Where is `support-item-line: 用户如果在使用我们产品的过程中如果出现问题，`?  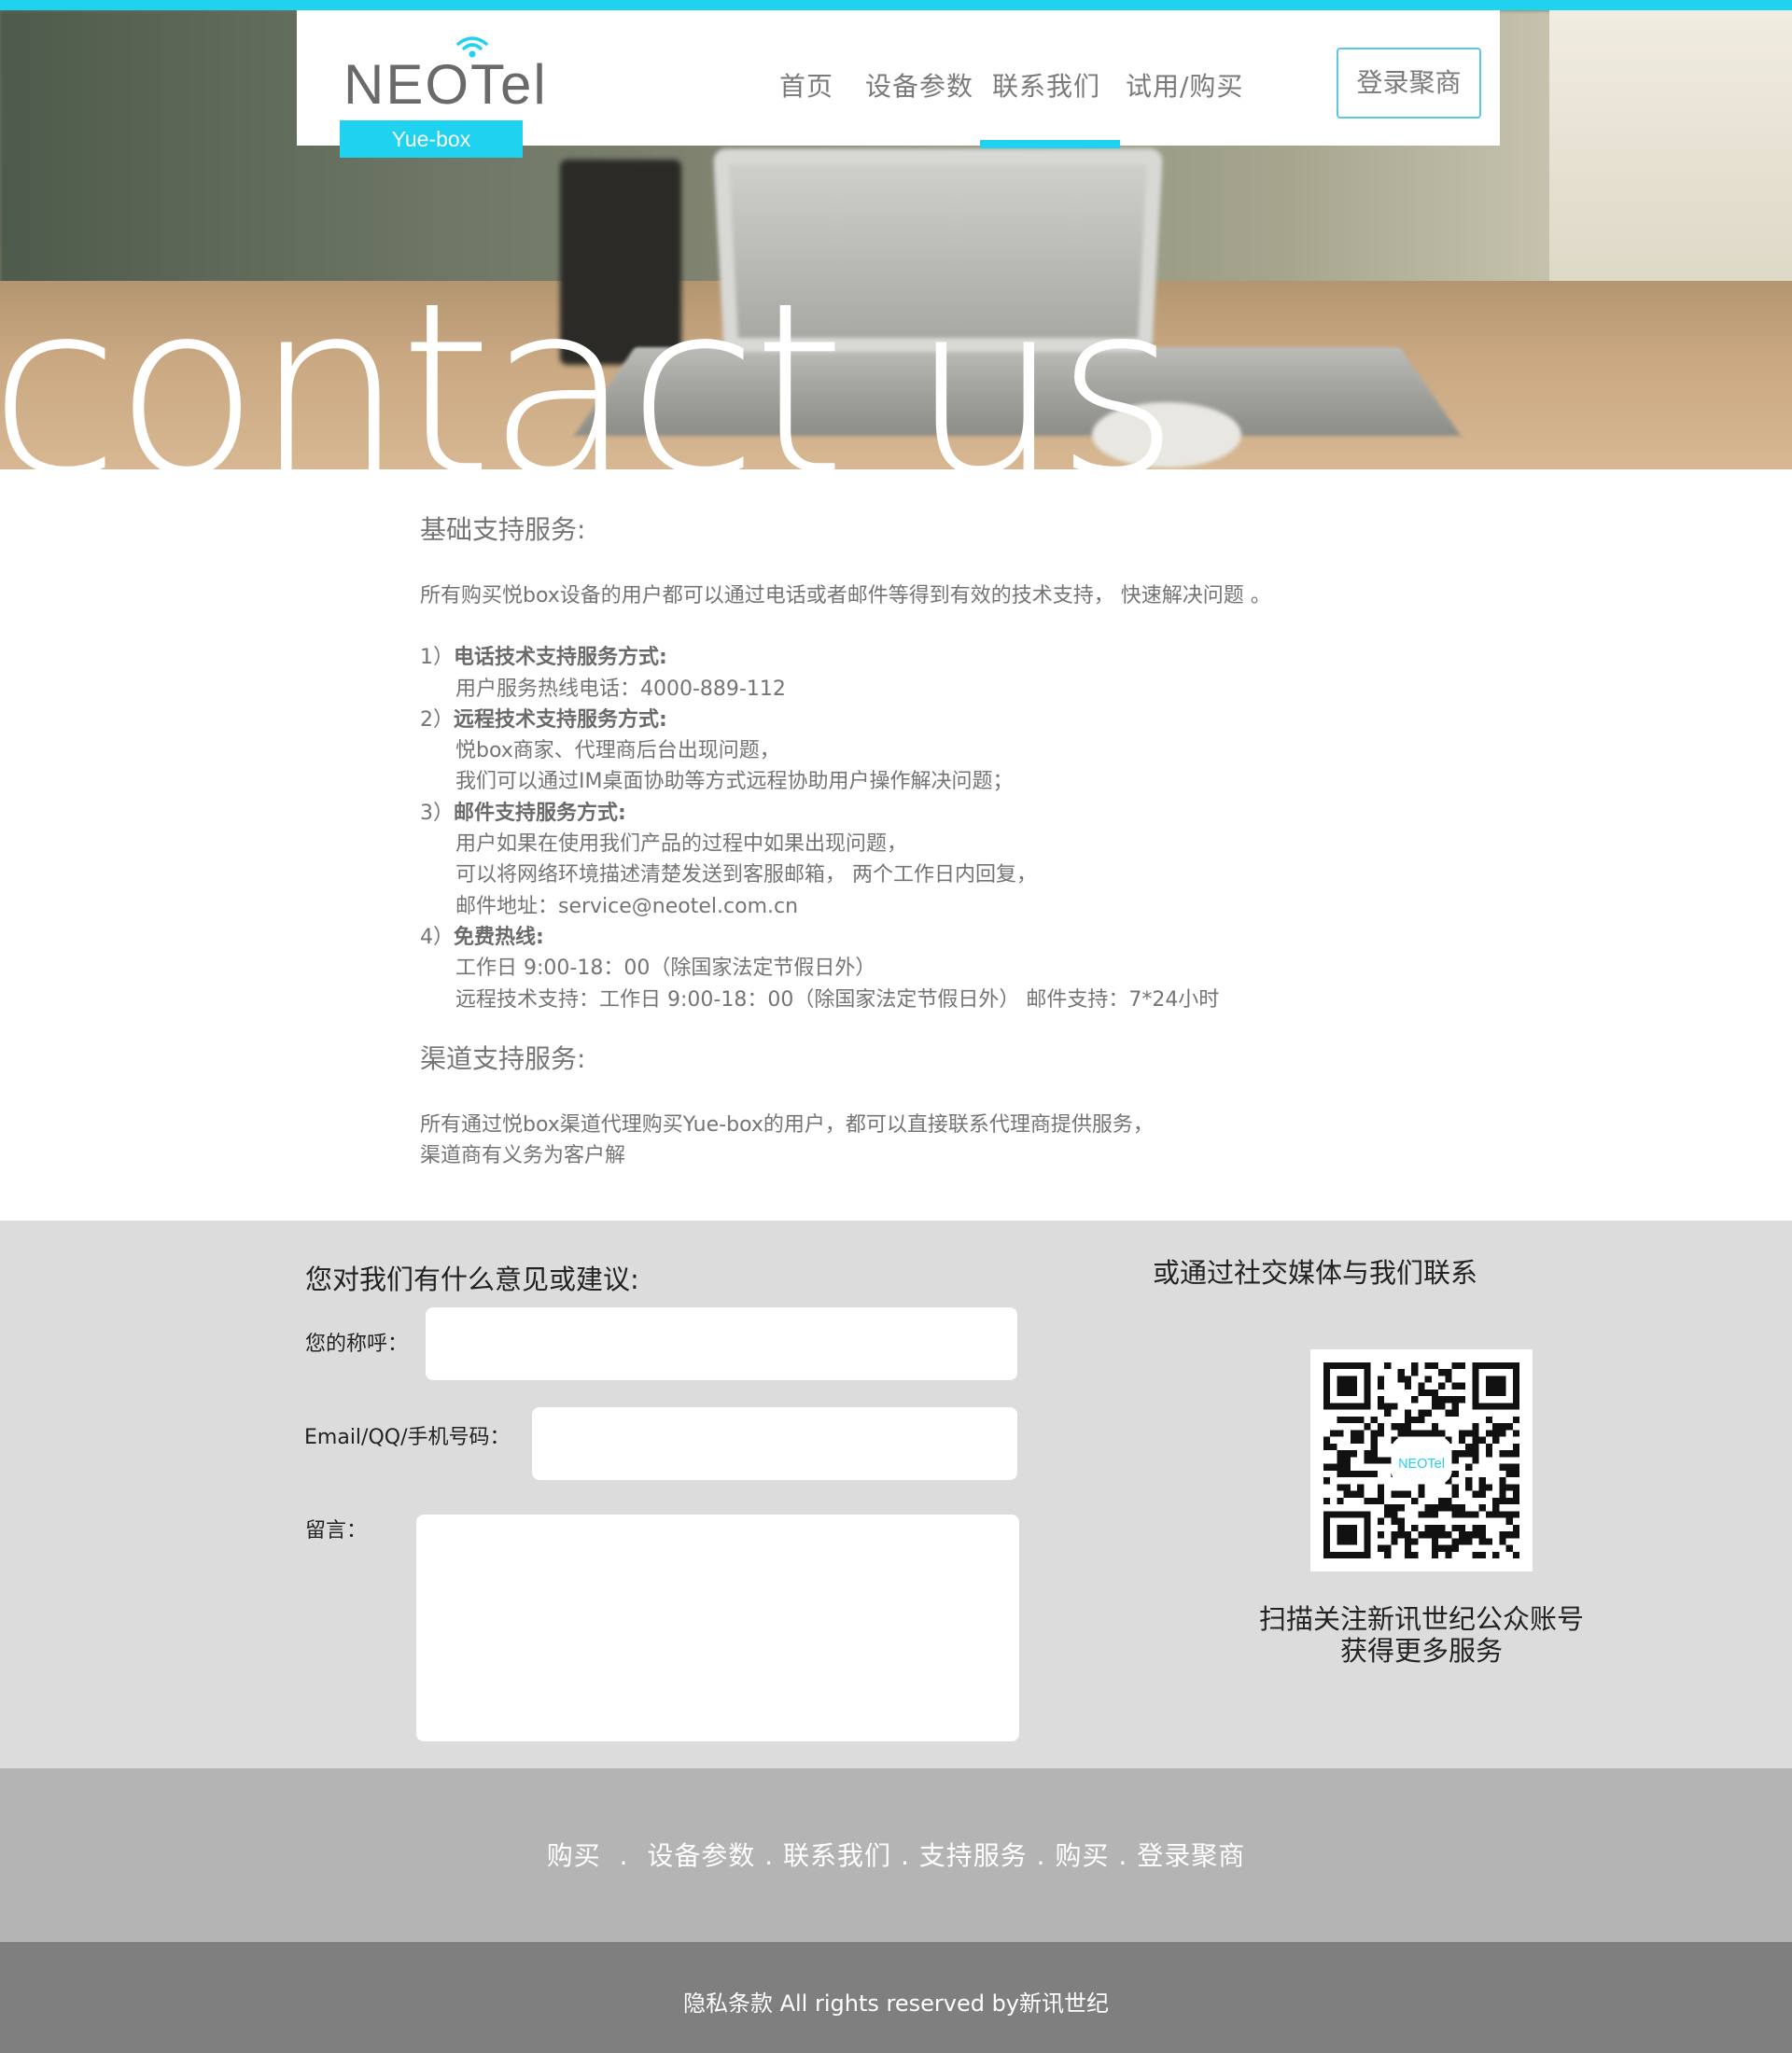
support-item-line: 用户如果在使用我们产品的过程中如果出现问题， is located at coordinates (681, 844).